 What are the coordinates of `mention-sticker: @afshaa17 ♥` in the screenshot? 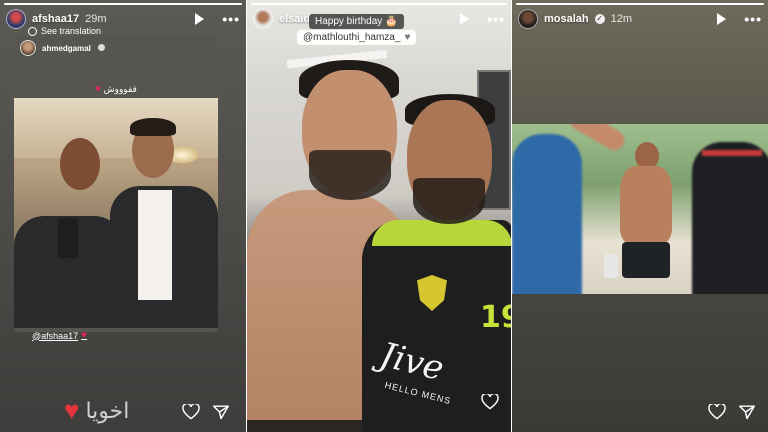 It's located at (59, 335).